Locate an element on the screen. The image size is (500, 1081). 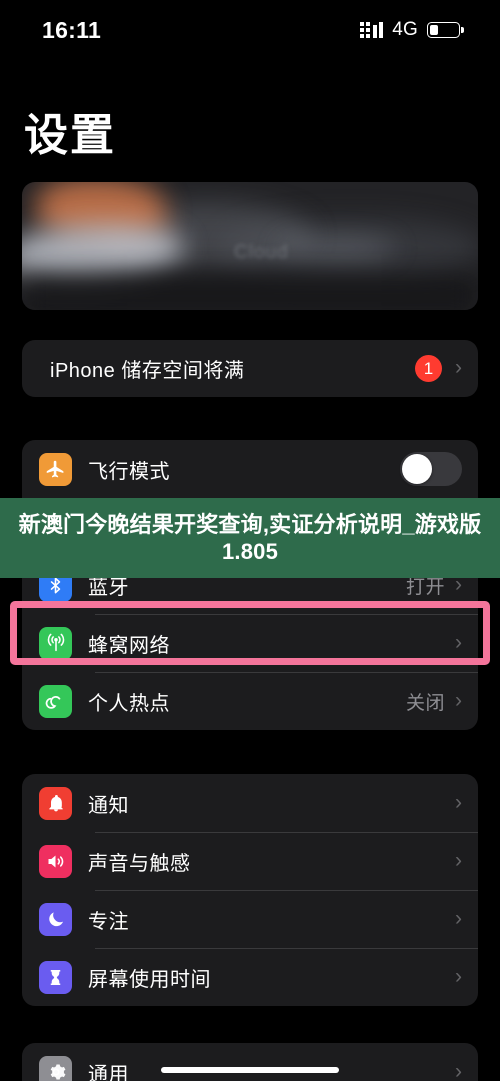
row-label: 飞行模式 is located at coordinates (129, 471).